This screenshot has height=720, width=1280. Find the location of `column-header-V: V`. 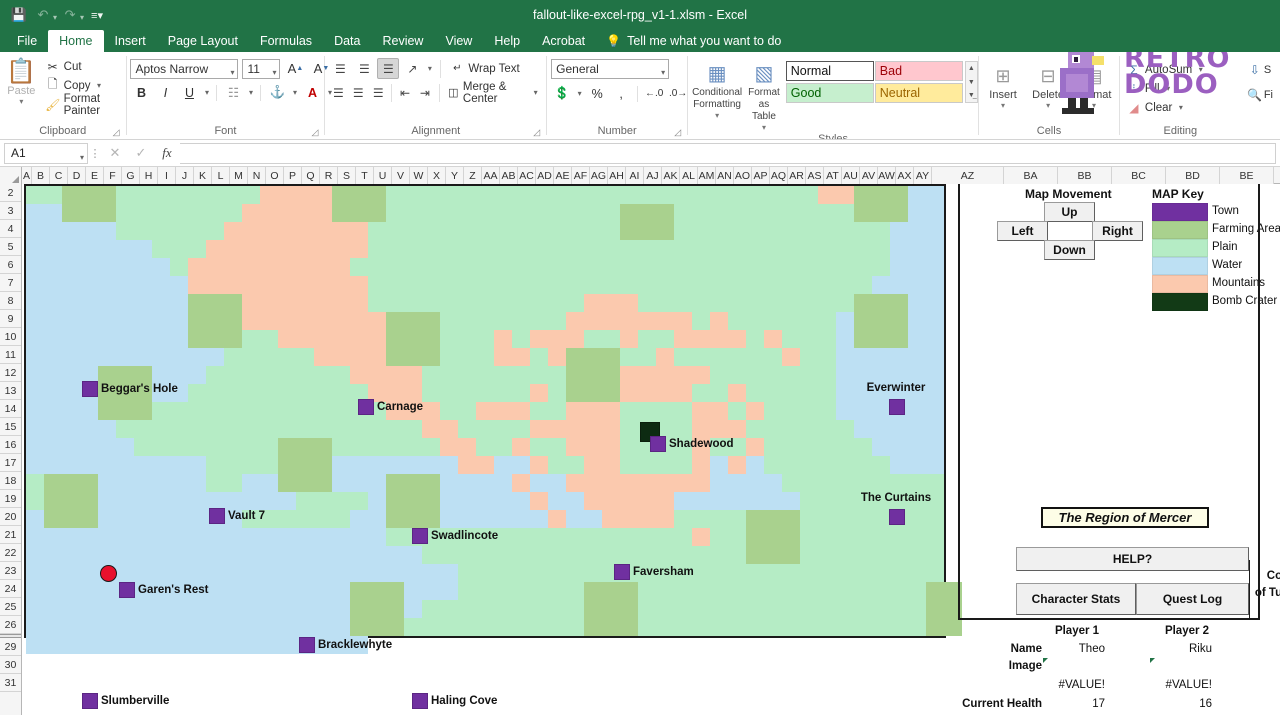

column-header-V: V is located at coordinates (401, 175).